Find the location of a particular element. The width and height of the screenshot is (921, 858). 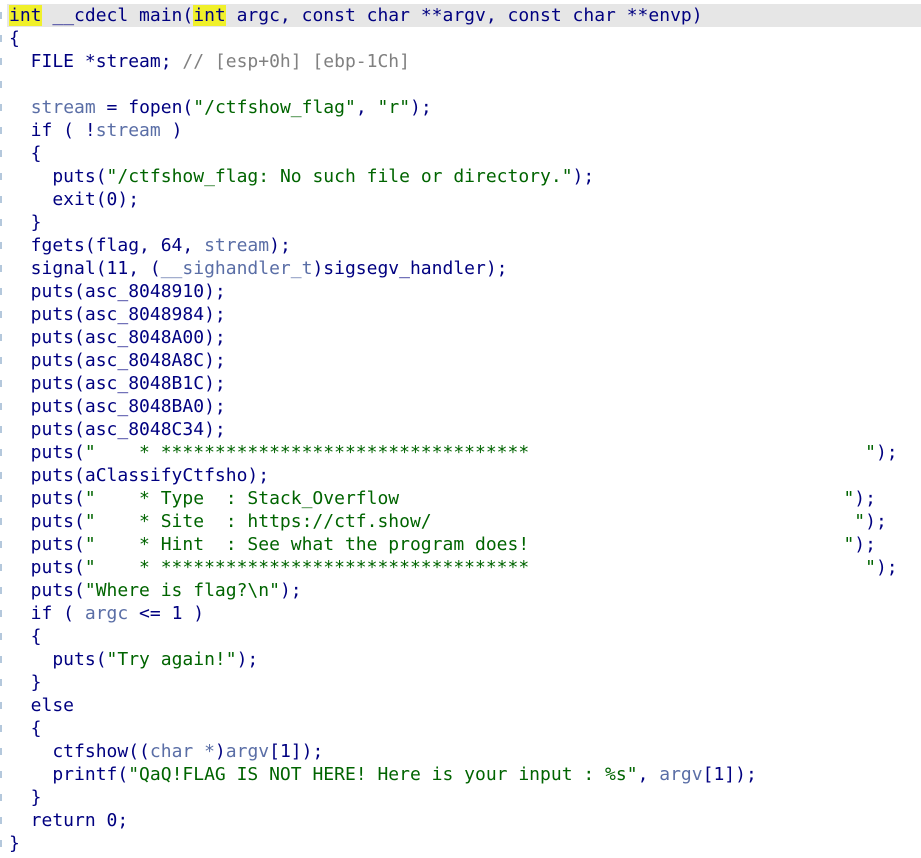

code-token: puts(asc_8048B1C); is located at coordinates (117, 383).